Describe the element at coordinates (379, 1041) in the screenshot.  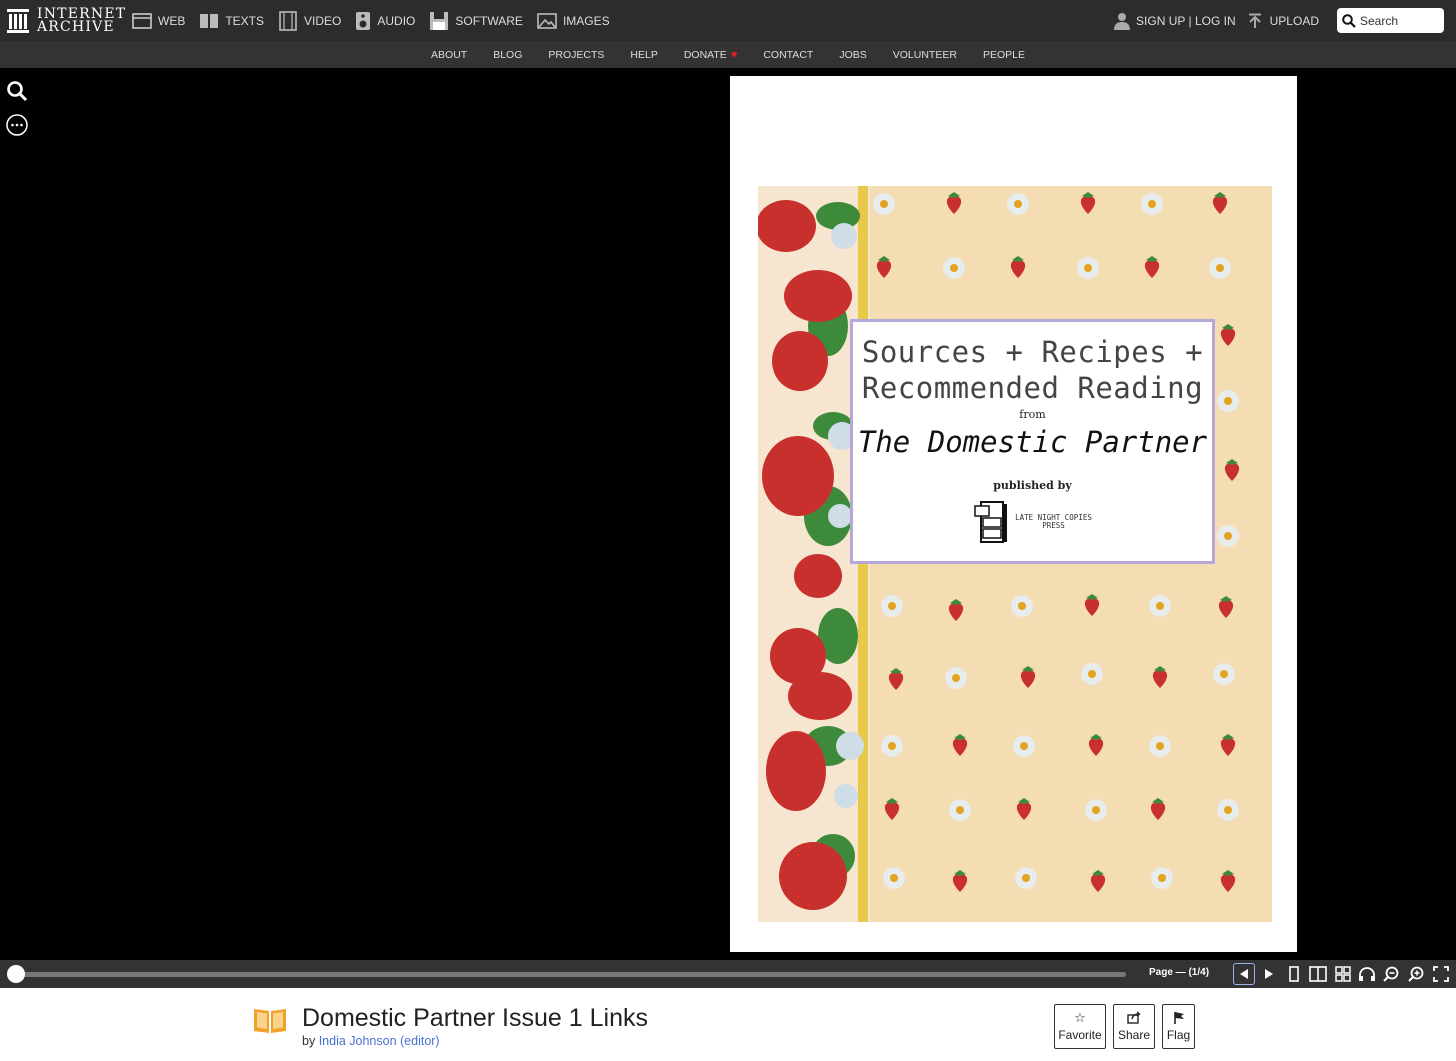
I see `author-link: India Johnson (editor)` at that location.